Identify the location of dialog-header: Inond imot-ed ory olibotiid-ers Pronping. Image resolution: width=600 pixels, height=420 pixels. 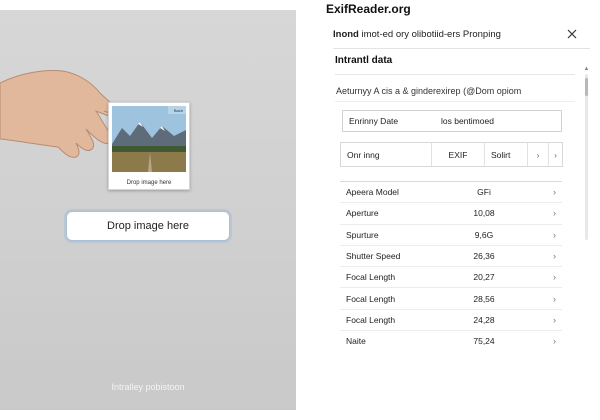
(461, 37).